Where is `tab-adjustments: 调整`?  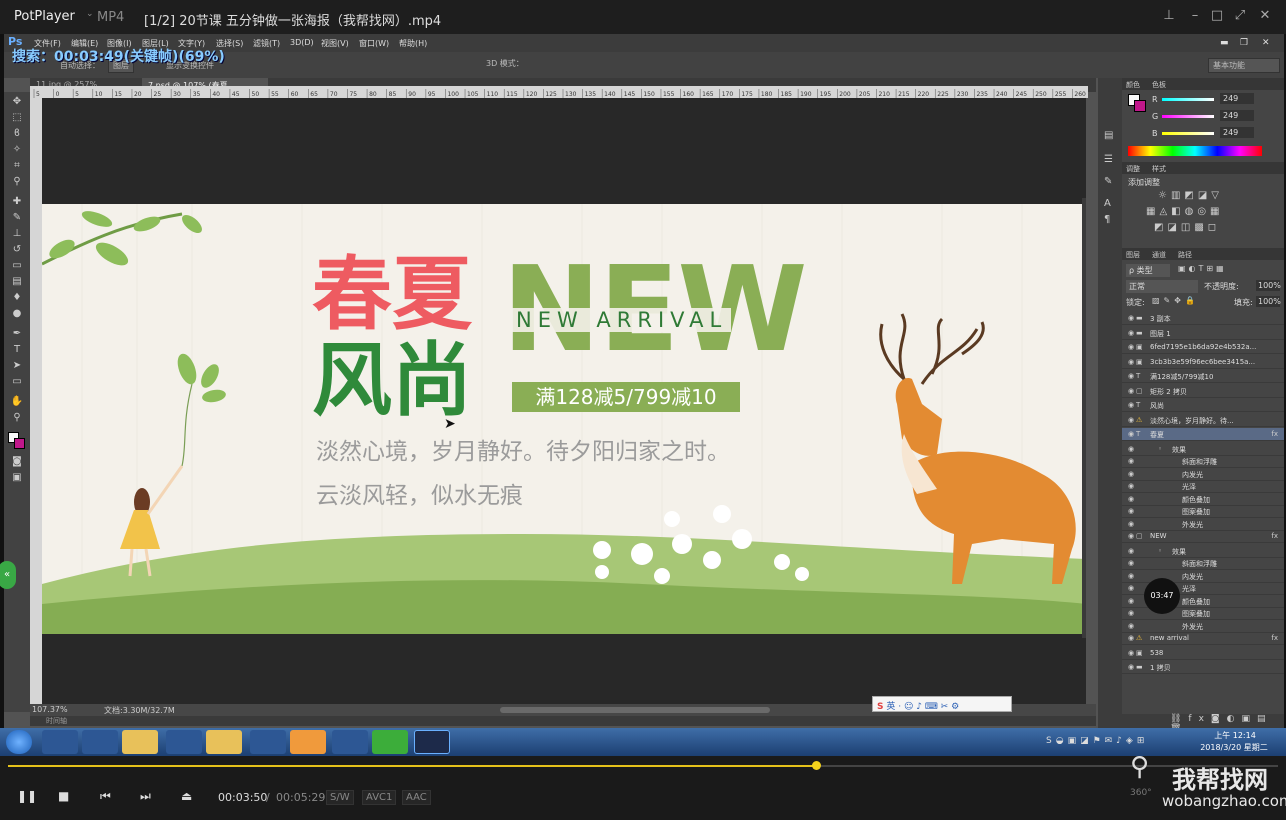 tab-adjustments: 调整 is located at coordinates (1133, 169).